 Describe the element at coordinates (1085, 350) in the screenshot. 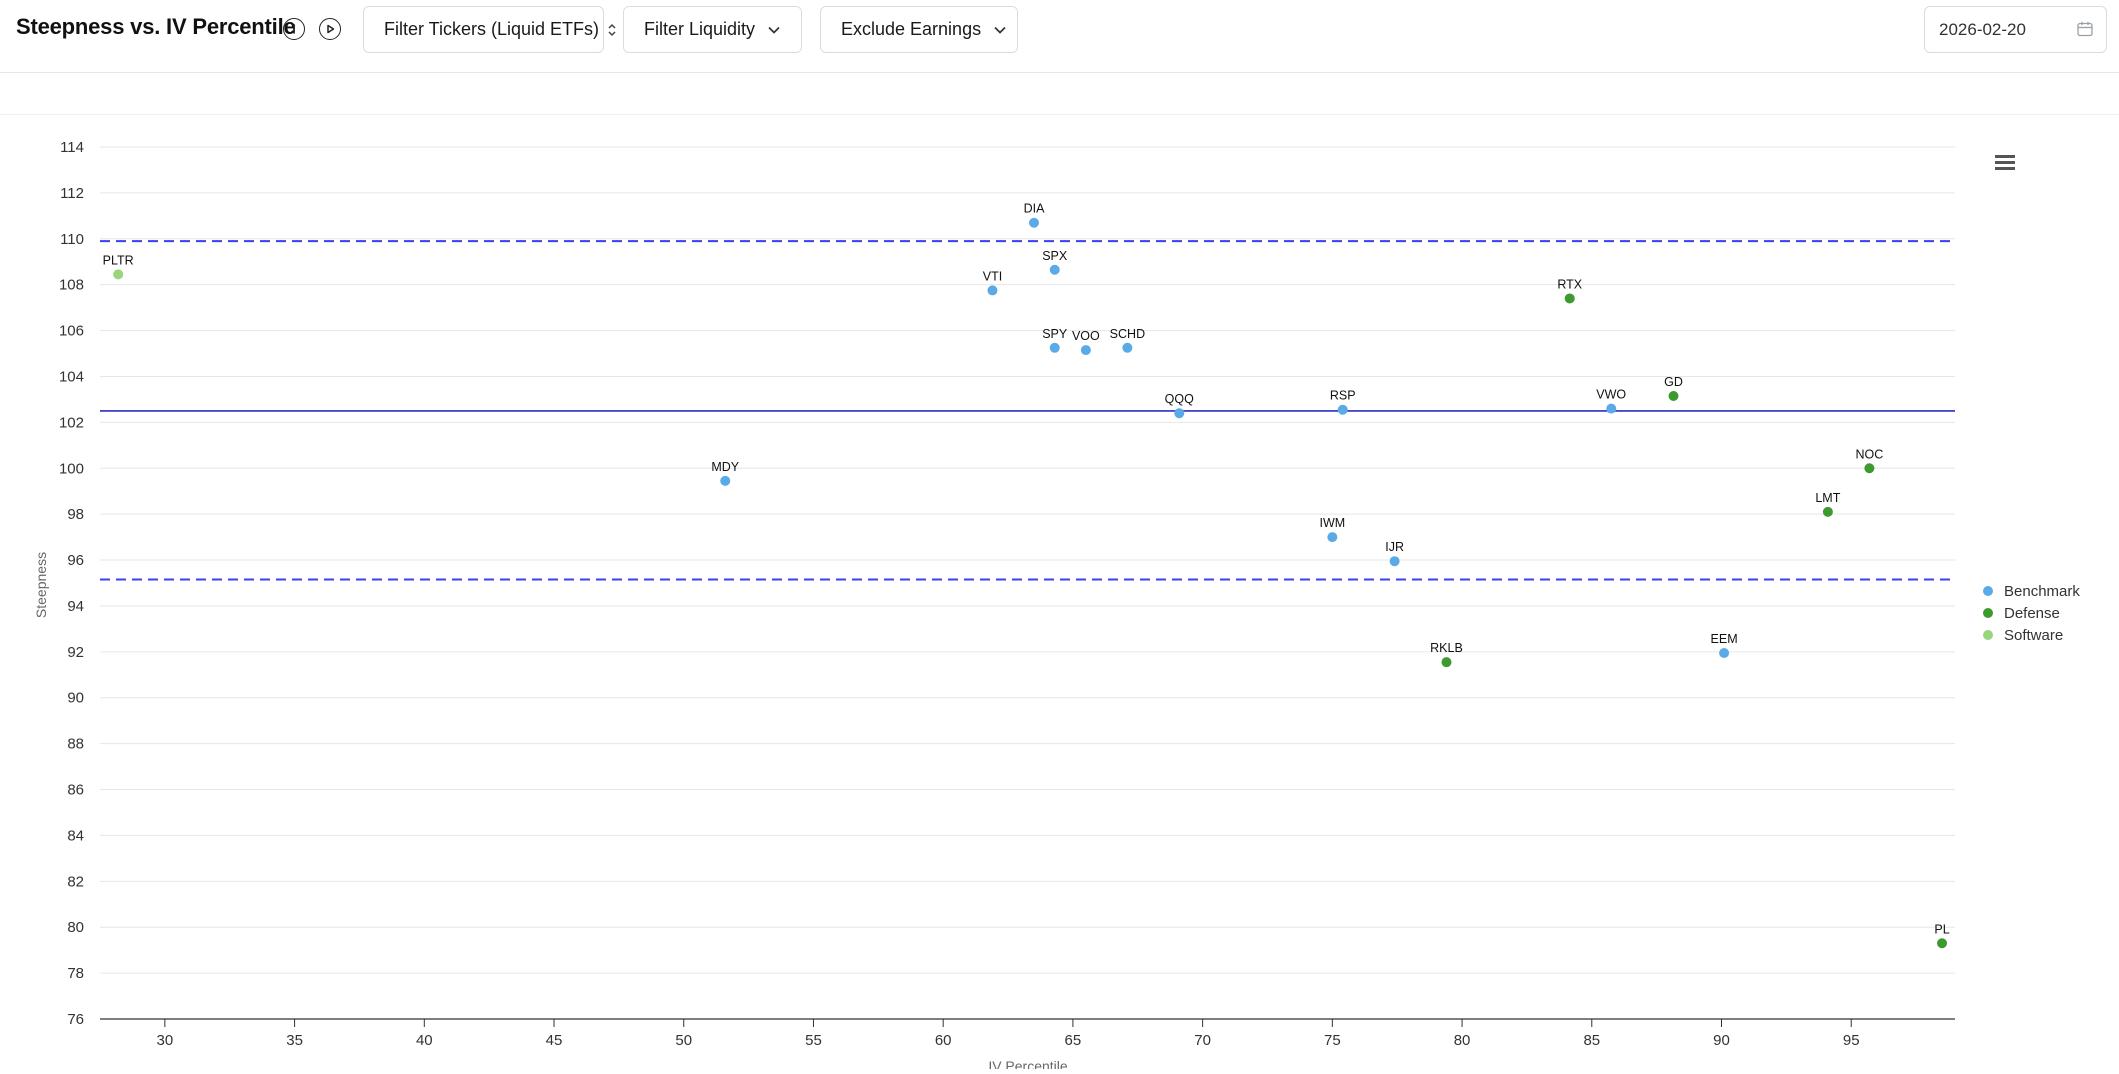

I see `data-point-voo` at that location.